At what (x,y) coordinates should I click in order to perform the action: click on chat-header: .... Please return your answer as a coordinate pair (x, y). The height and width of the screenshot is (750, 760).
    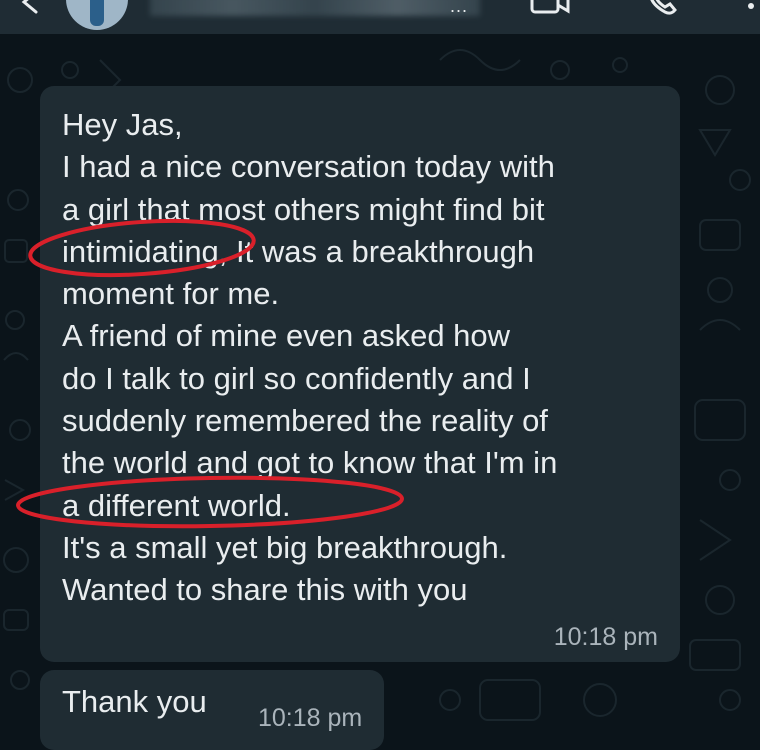
    Looking at the image, I should click on (380, 17).